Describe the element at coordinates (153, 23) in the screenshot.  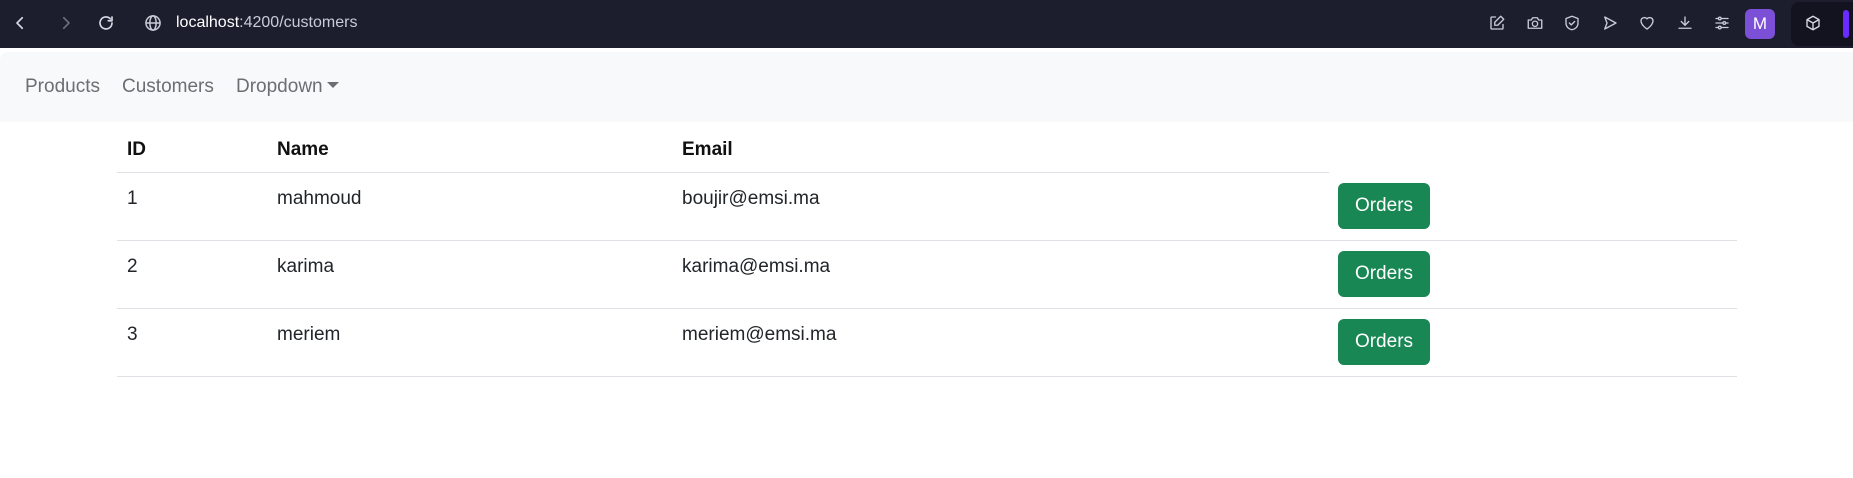
I see `site-info-icon` at that location.